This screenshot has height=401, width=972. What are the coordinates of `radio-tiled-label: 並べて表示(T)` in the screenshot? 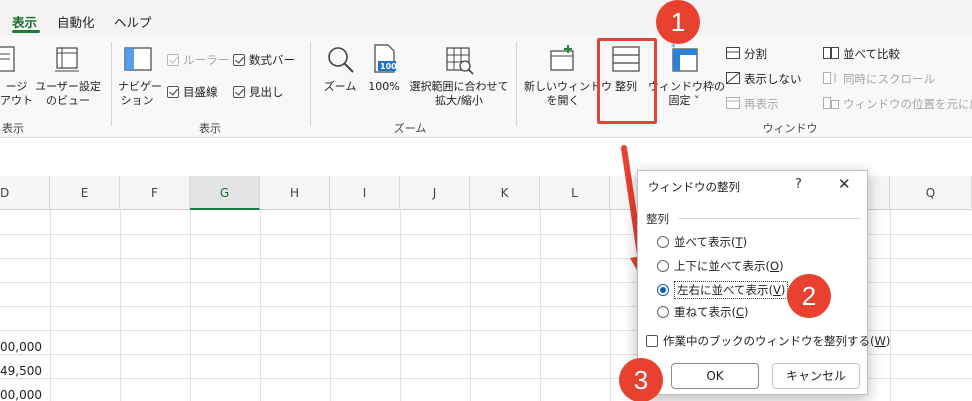 It's located at (711, 242).